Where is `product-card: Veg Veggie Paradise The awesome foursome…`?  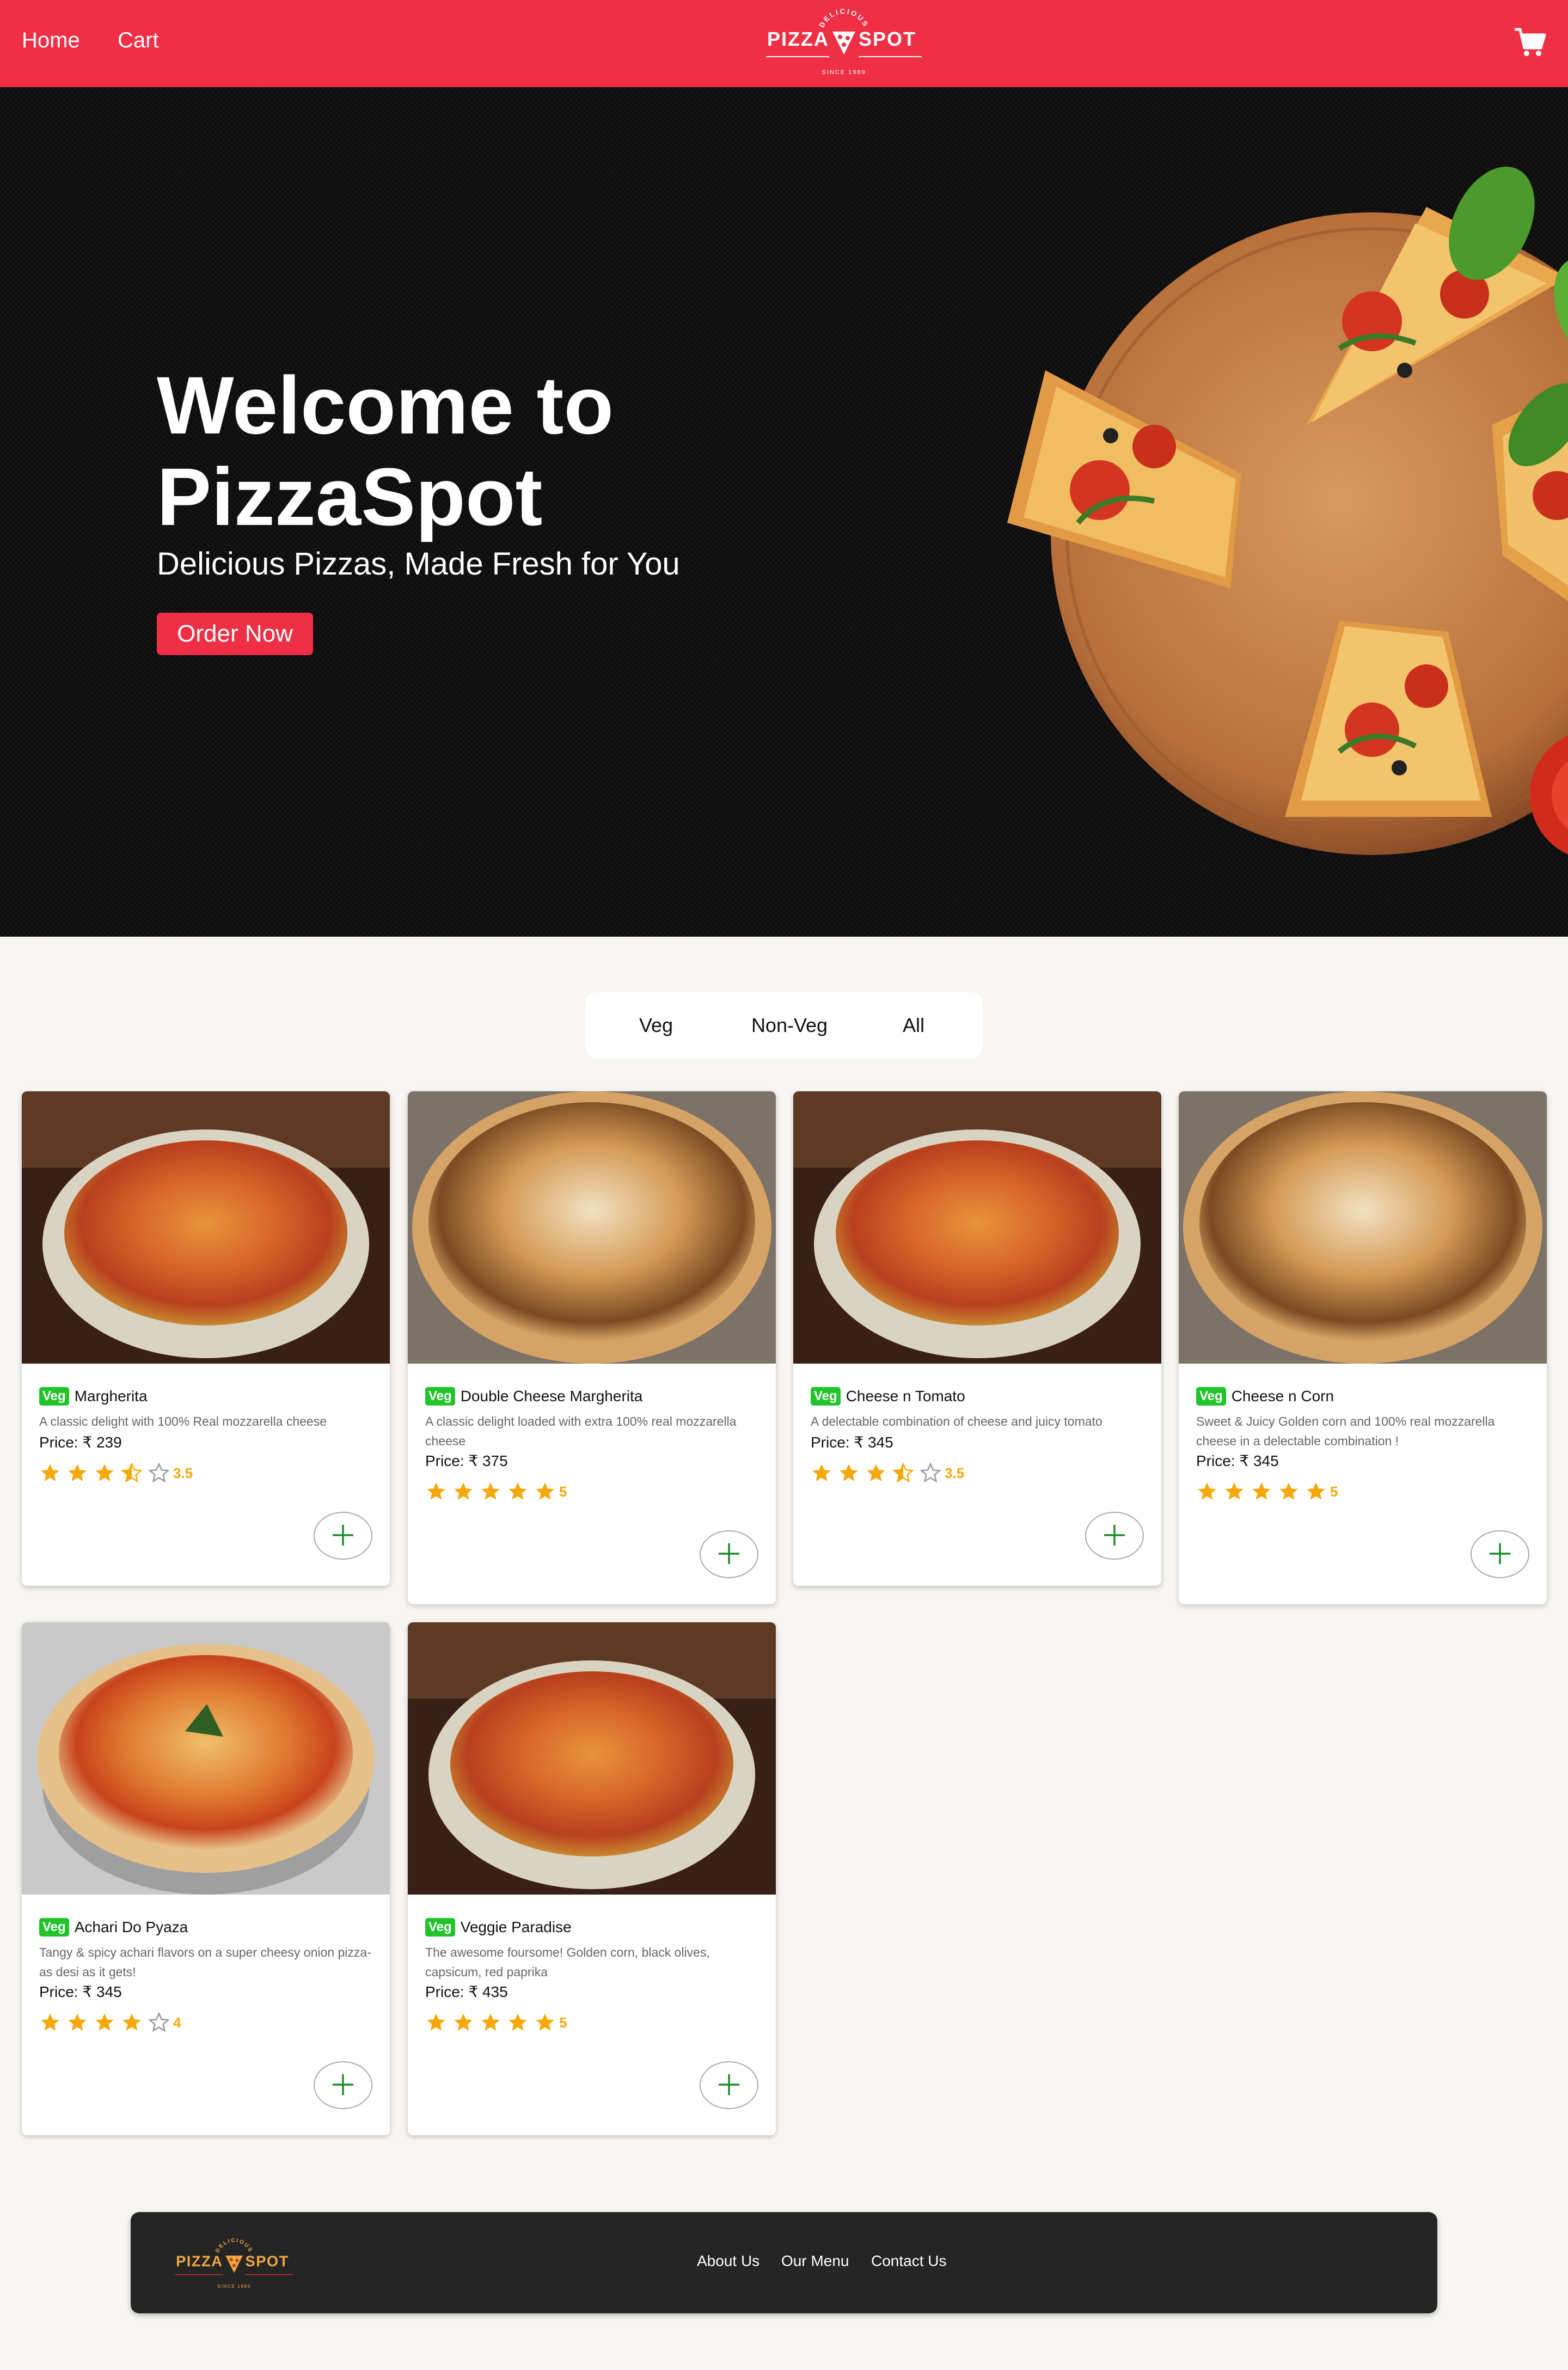
product-card: Veg Veggie Paradise The awesome foursome… is located at coordinates (592, 1878).